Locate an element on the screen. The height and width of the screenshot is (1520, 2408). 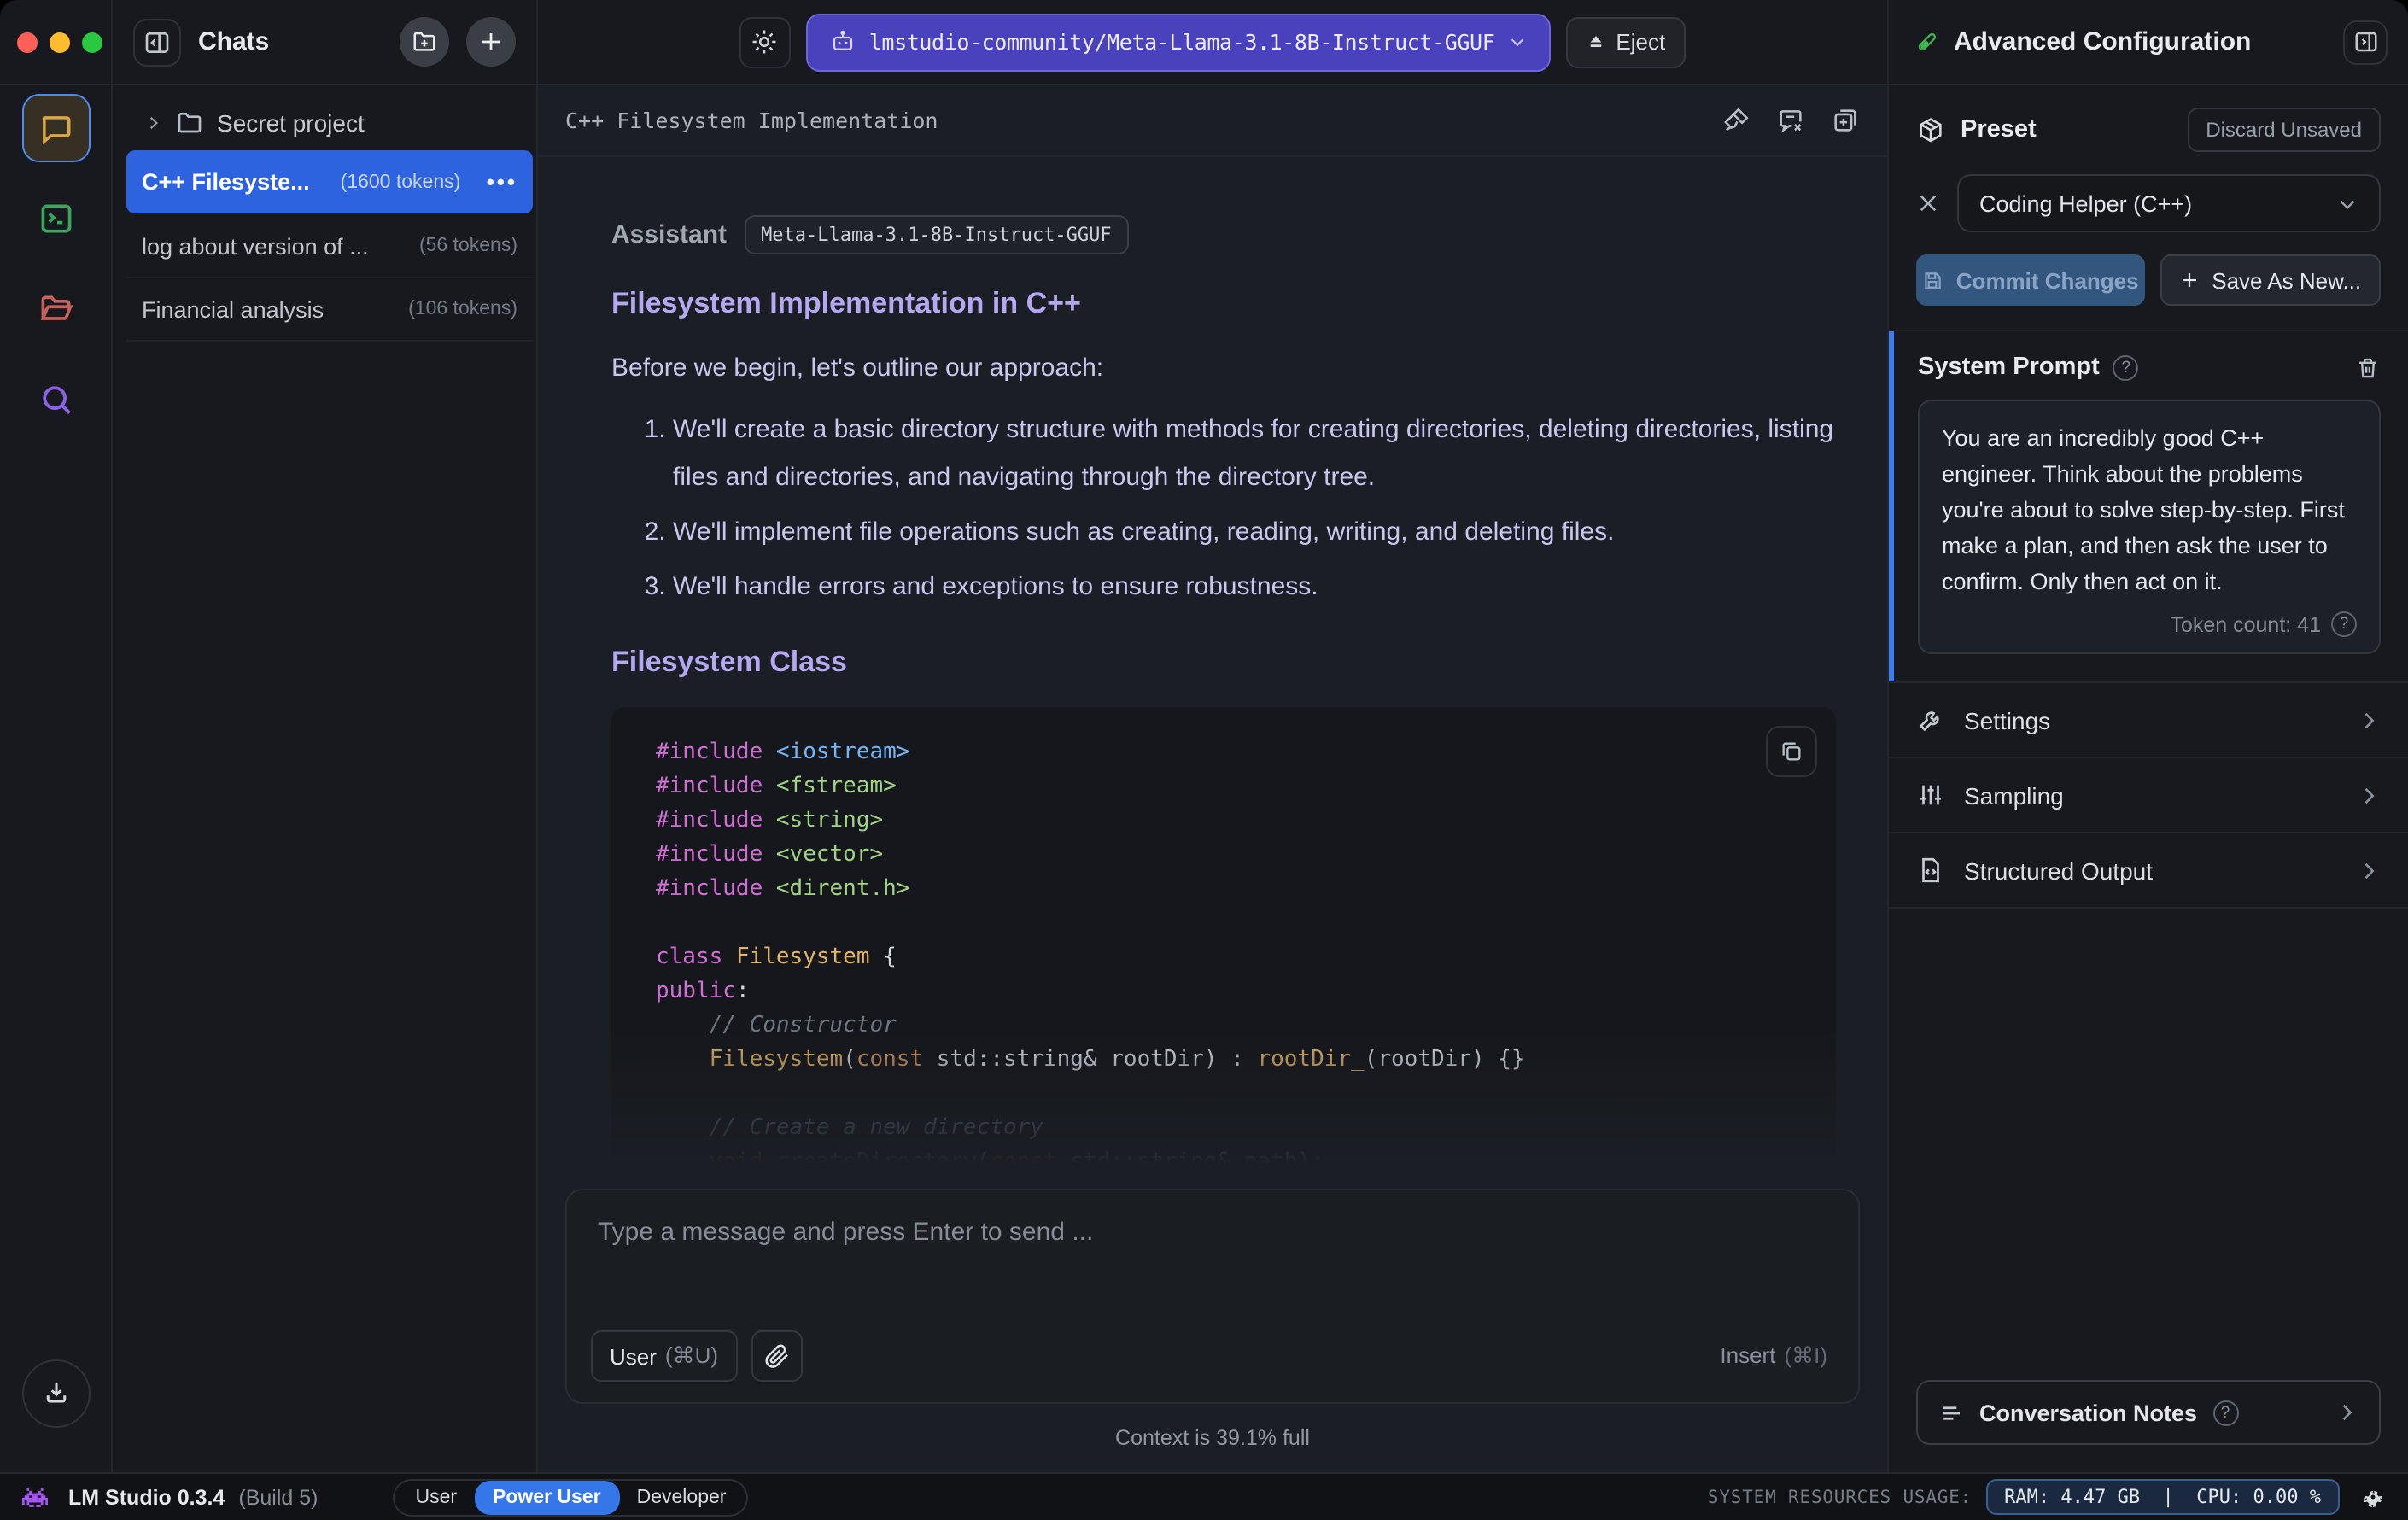
mode-user: User is located at coordinates (436, 1497).